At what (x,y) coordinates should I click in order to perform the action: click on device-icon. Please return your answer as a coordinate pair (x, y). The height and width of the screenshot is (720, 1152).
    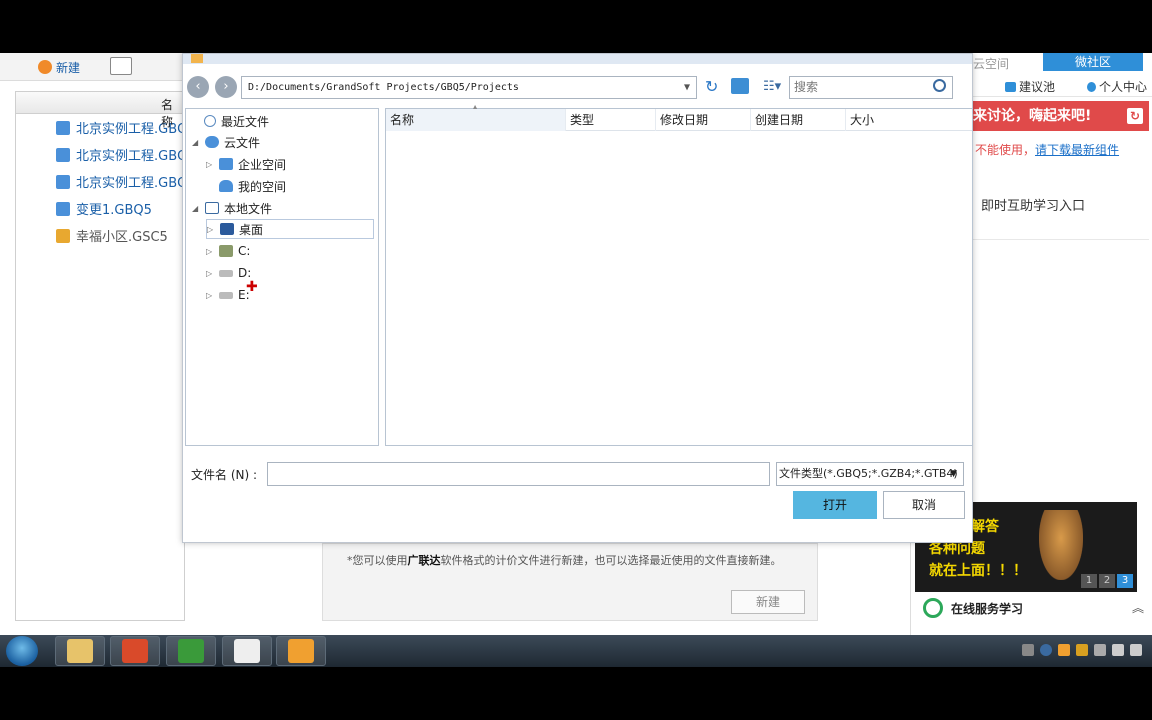
    Looking at the image, I should click on (1100, 650).